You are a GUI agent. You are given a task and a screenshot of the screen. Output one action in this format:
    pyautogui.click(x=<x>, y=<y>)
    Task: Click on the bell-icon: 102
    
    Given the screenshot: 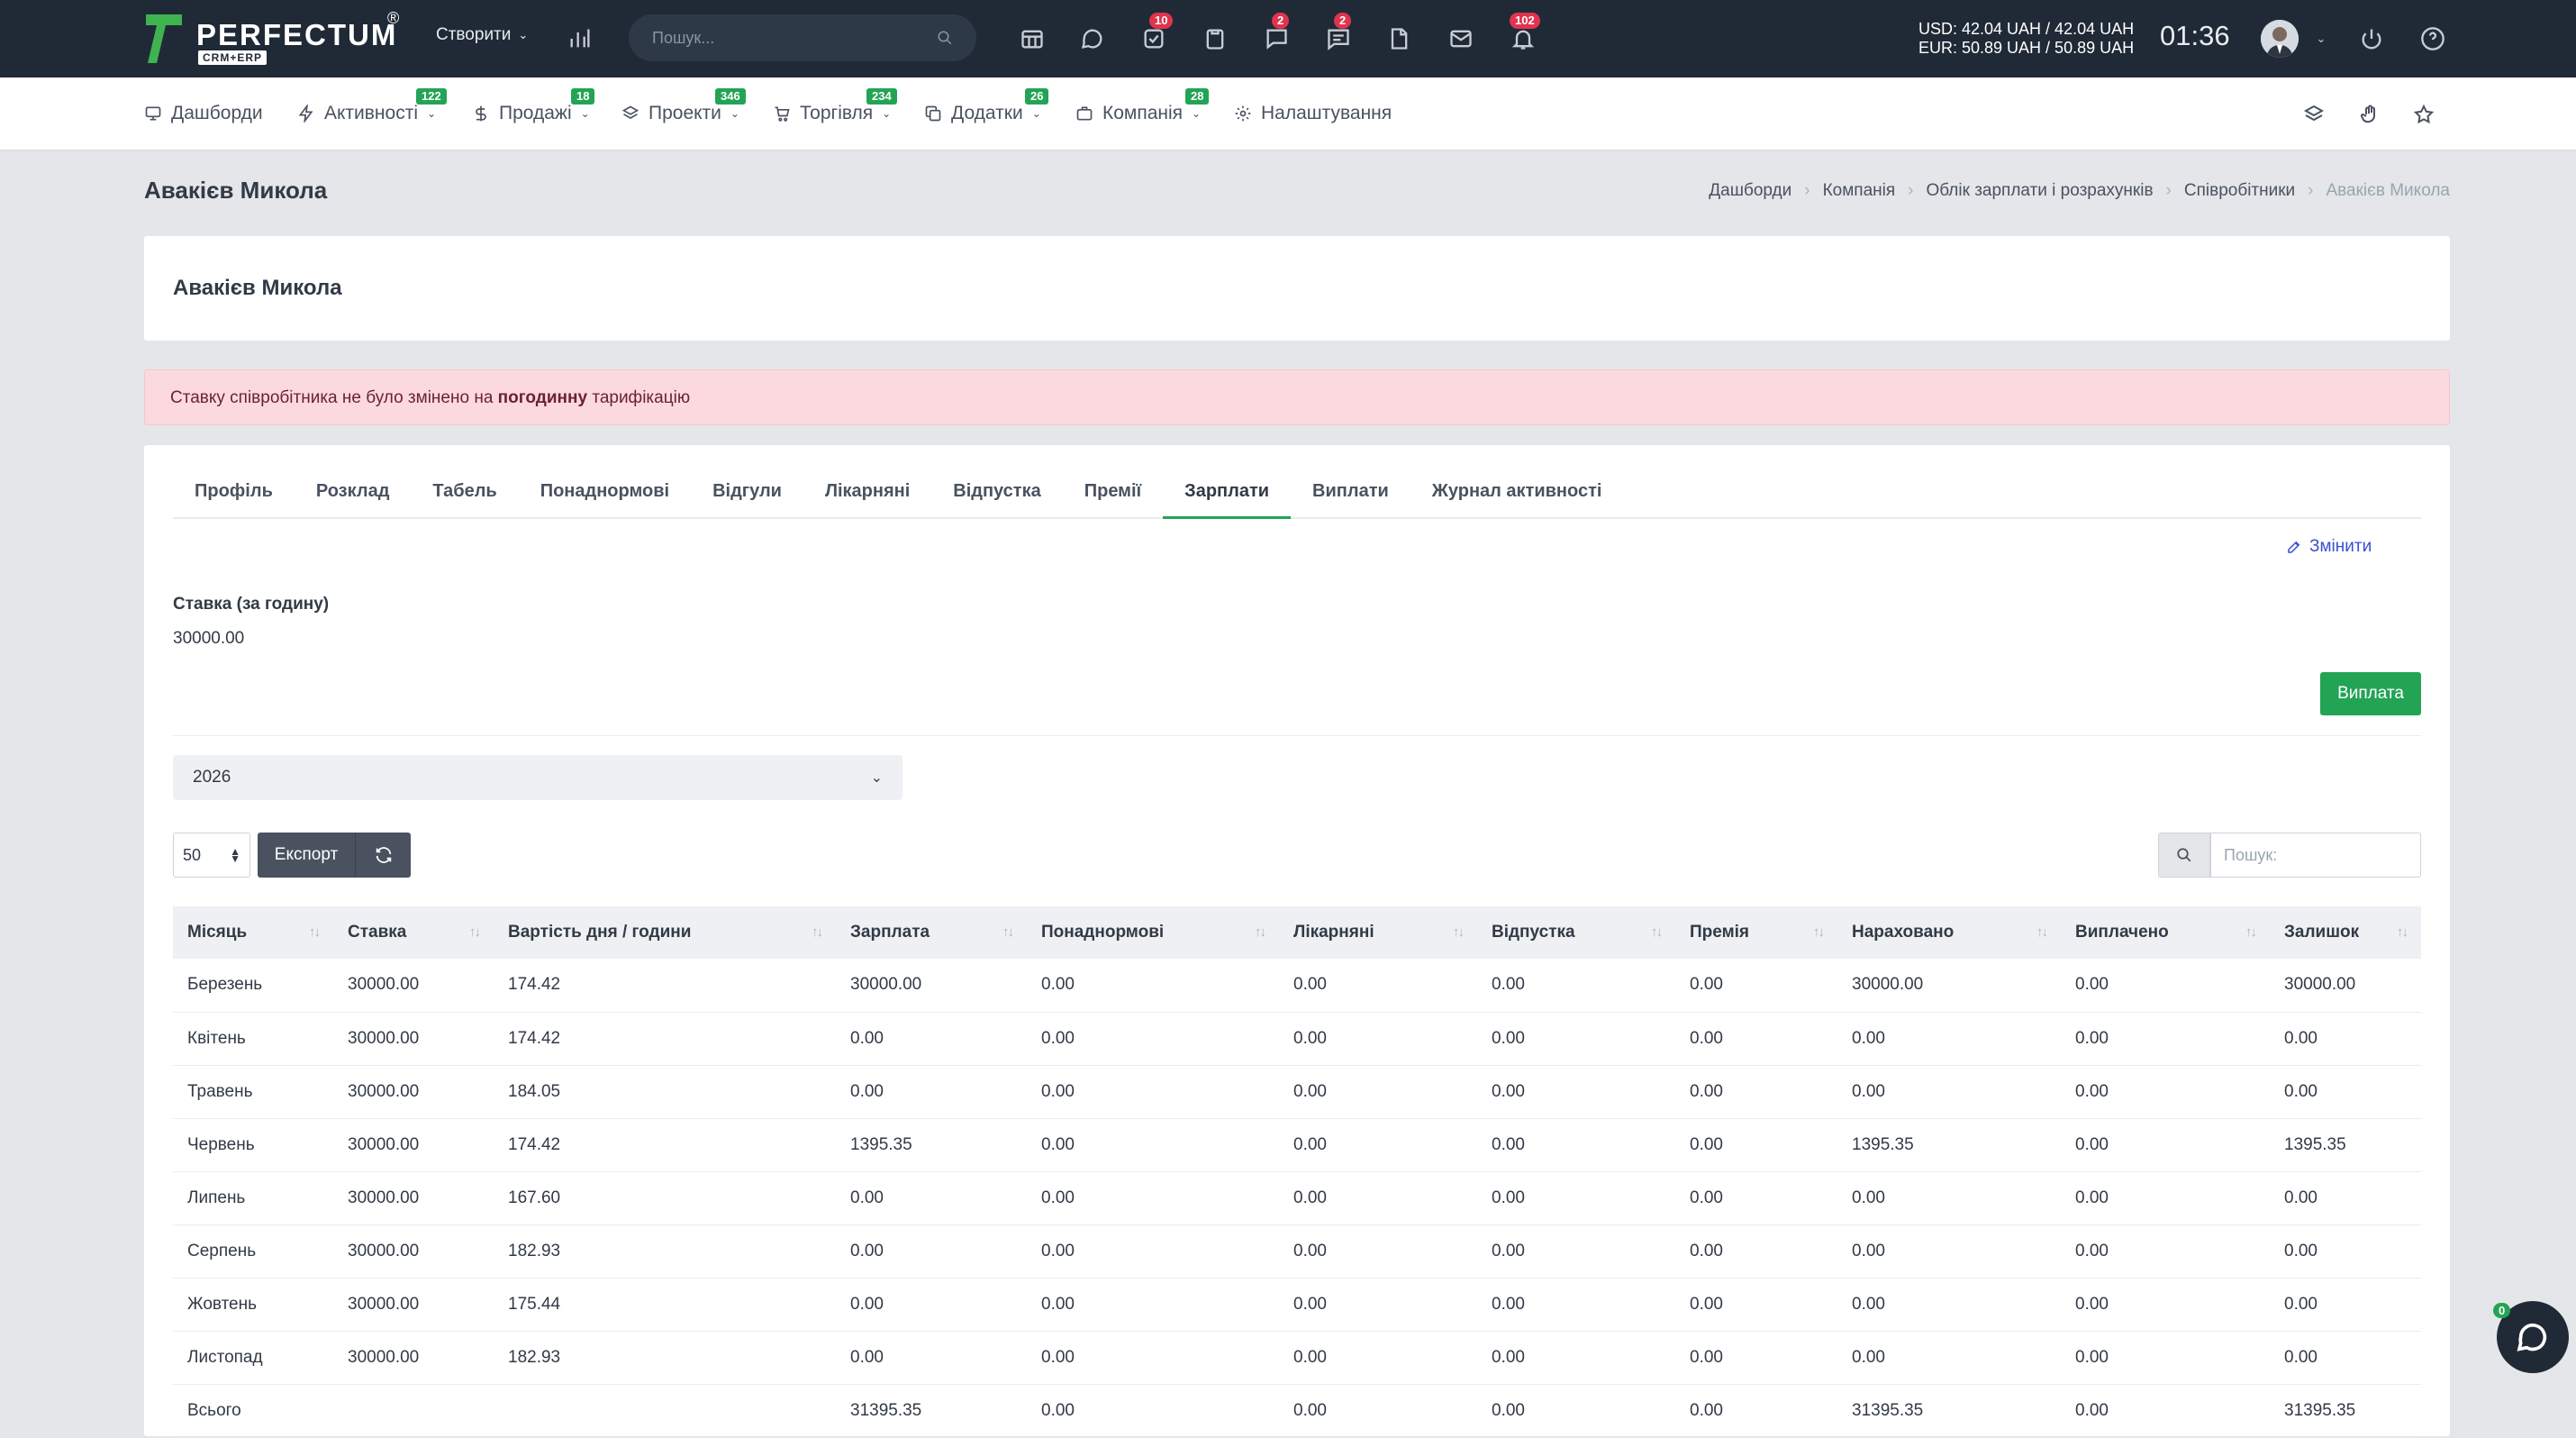 What is the action you would take?
    pyautogui.click(x=1524, y=33)
    